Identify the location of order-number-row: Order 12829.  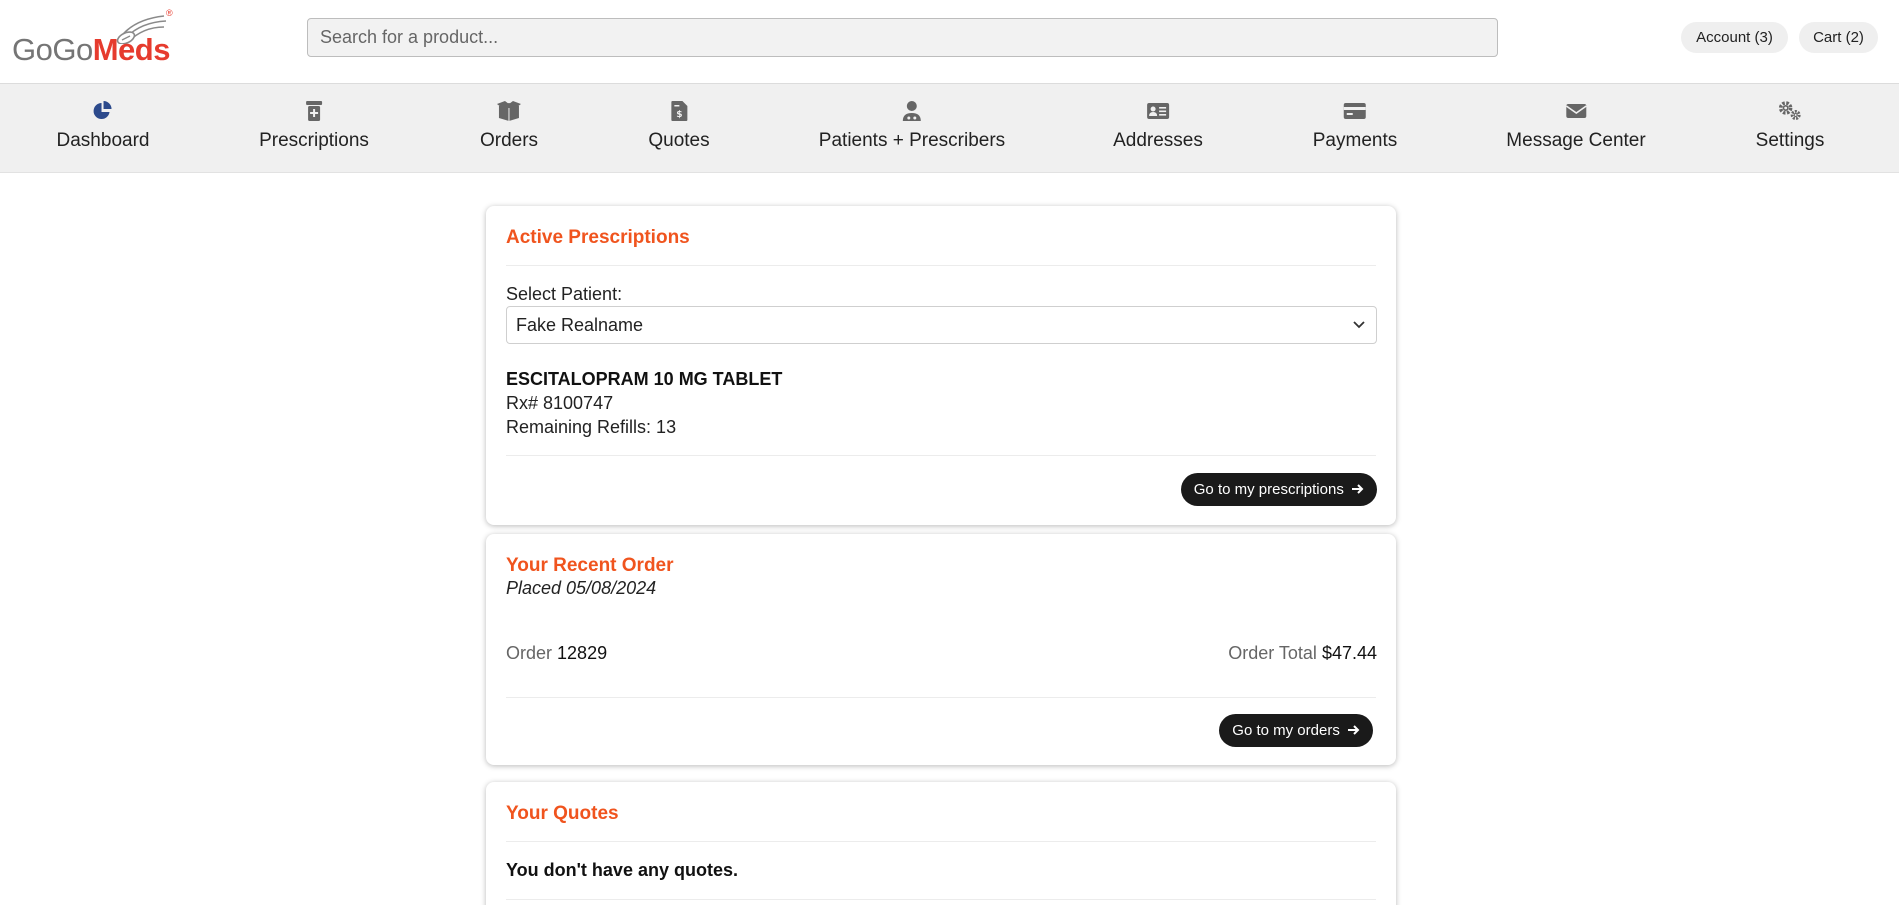
(556, 653).